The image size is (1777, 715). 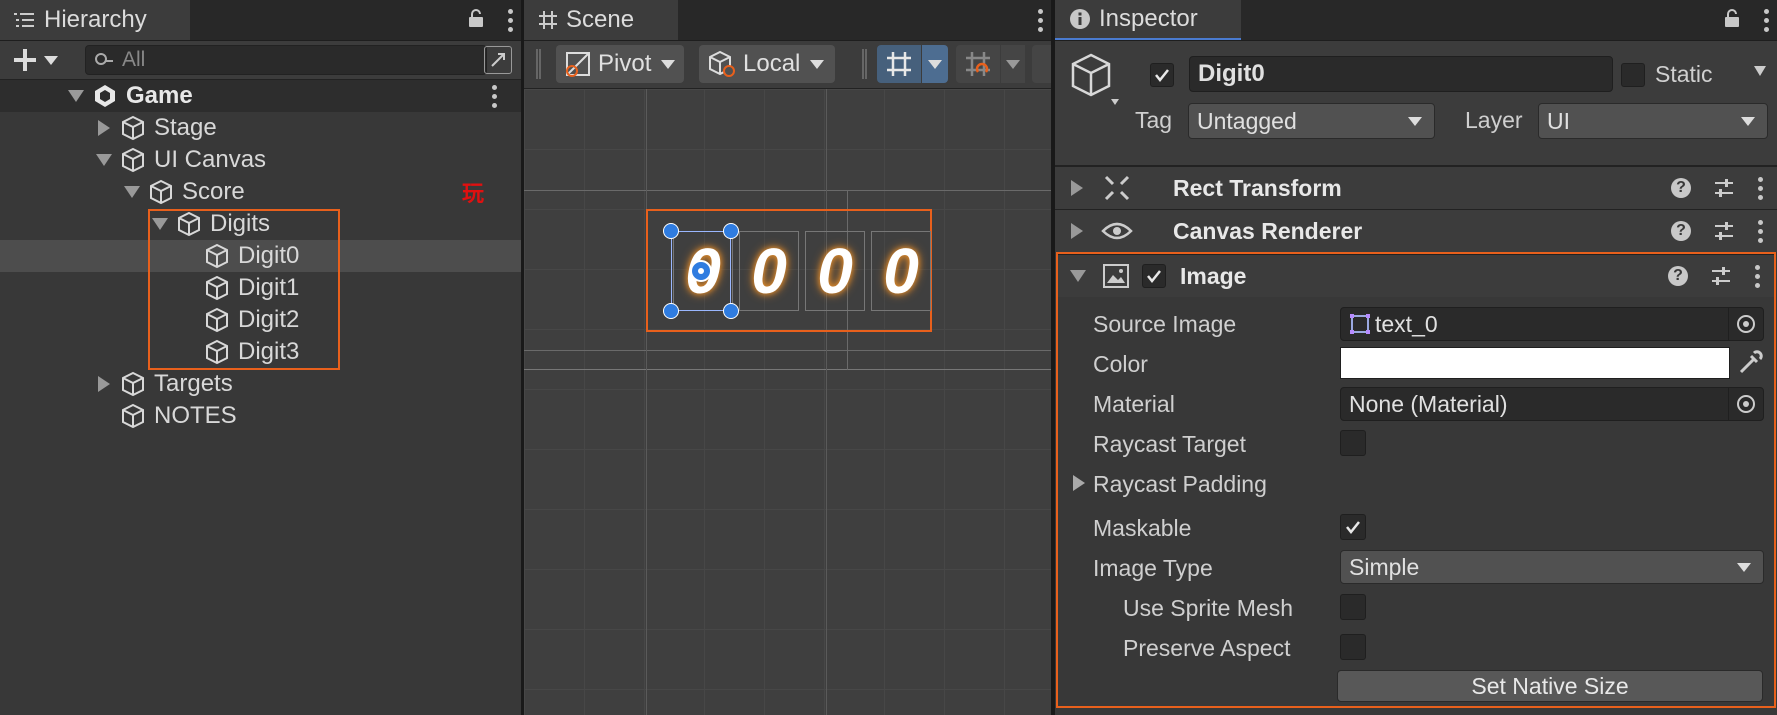 What do you see at coordinates (260, 96) in the screenshot?
I see `list-item: Game` at bounding box center [260, 96].